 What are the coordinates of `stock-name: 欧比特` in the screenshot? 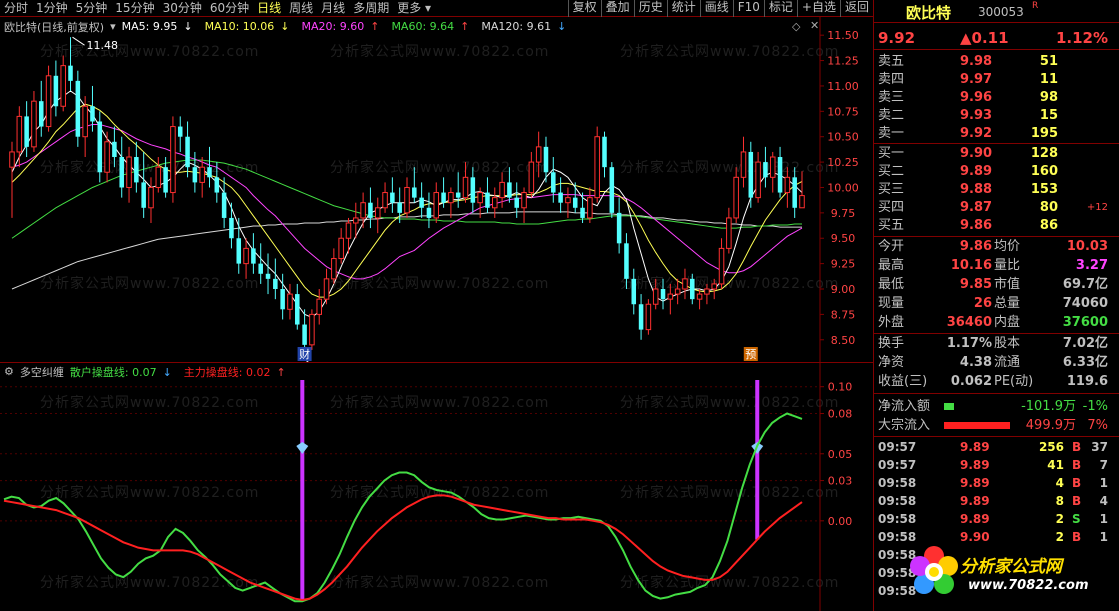 It's located at (929, 13).